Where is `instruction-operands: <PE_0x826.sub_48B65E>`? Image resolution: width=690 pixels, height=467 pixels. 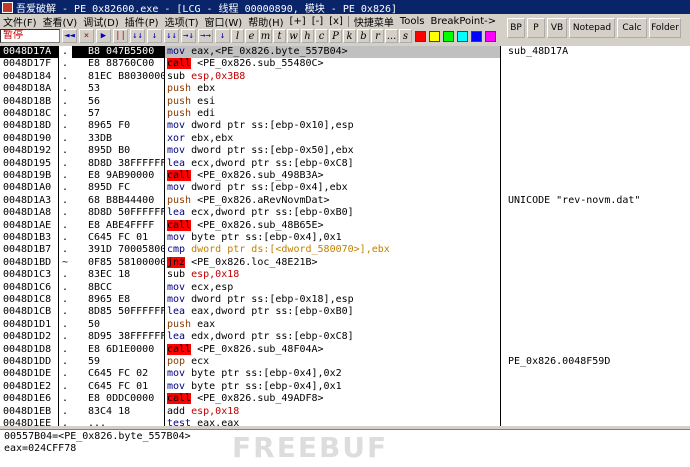
instruction-operands: <PE_0x826.sub_48B65E> is located at coordinates (260, 225).